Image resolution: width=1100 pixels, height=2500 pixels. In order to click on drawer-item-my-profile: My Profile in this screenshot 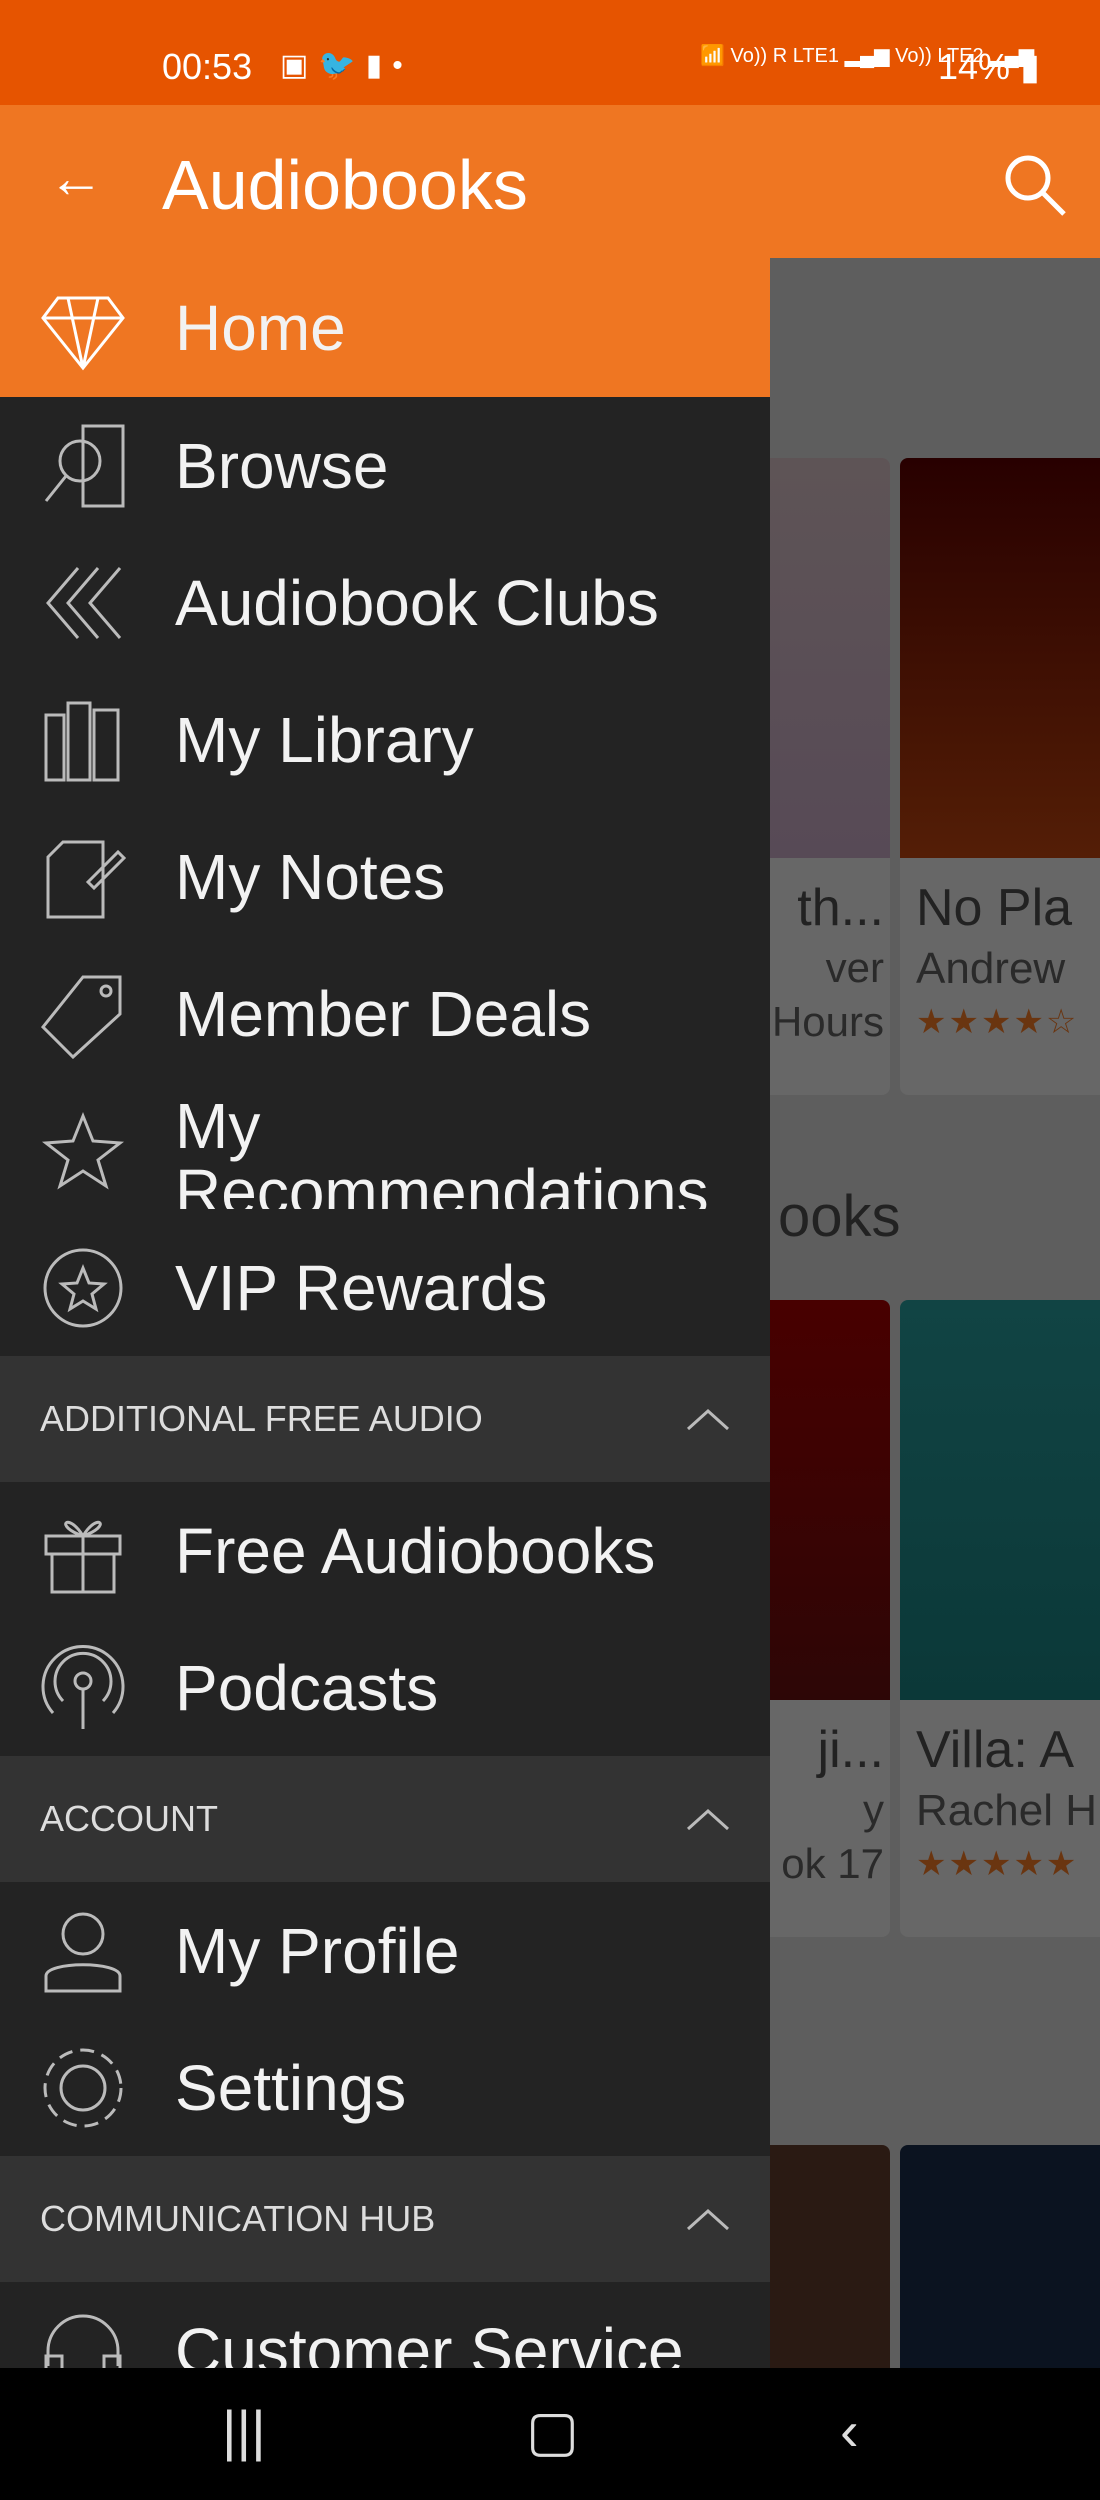, I will do `click(385, 1950)`.